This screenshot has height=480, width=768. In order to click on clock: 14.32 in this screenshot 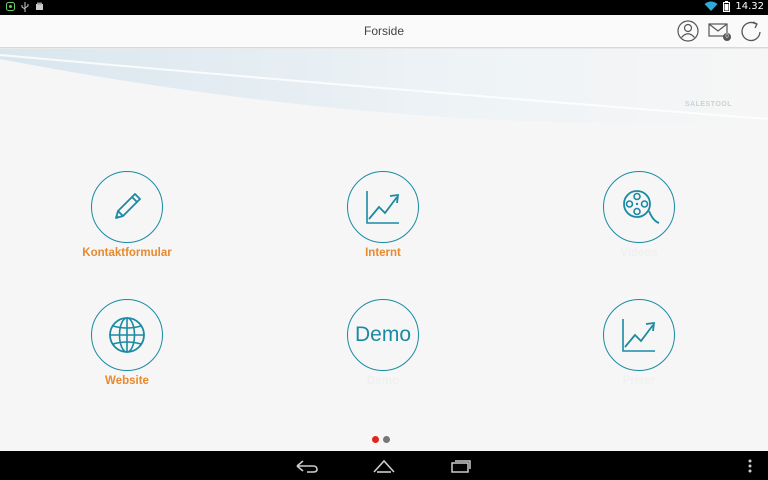, I will do `click(749, 6)`.